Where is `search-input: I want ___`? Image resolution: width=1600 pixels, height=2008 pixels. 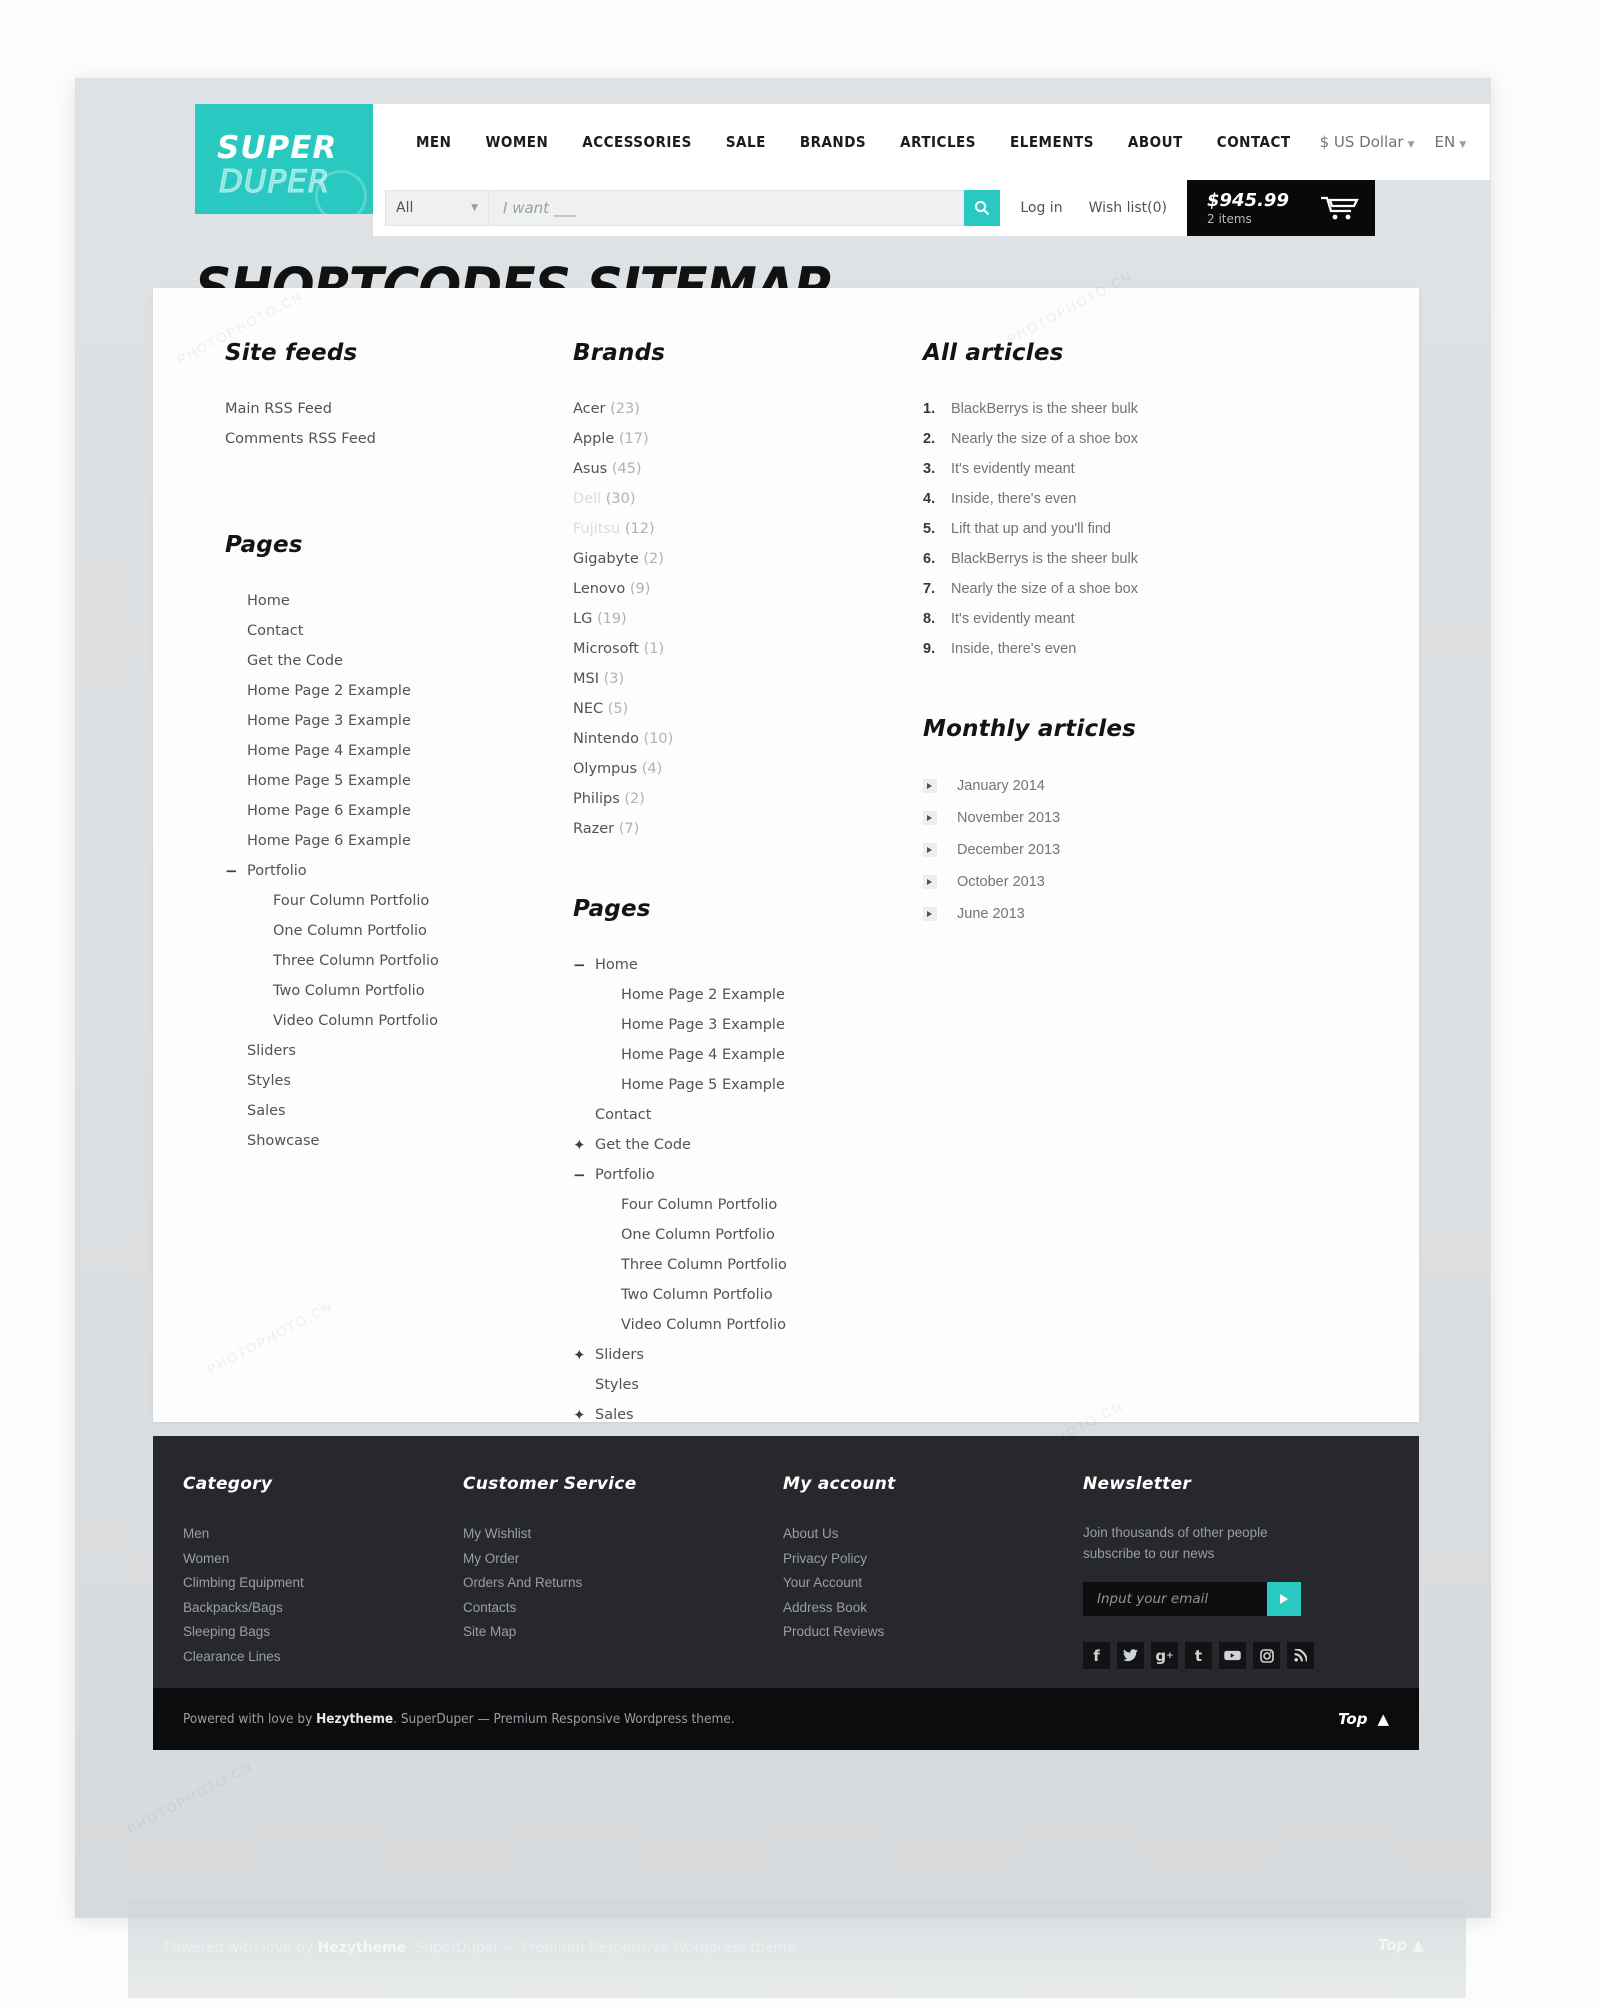
search-input: I want ___ is located at coordinates (727, 208).